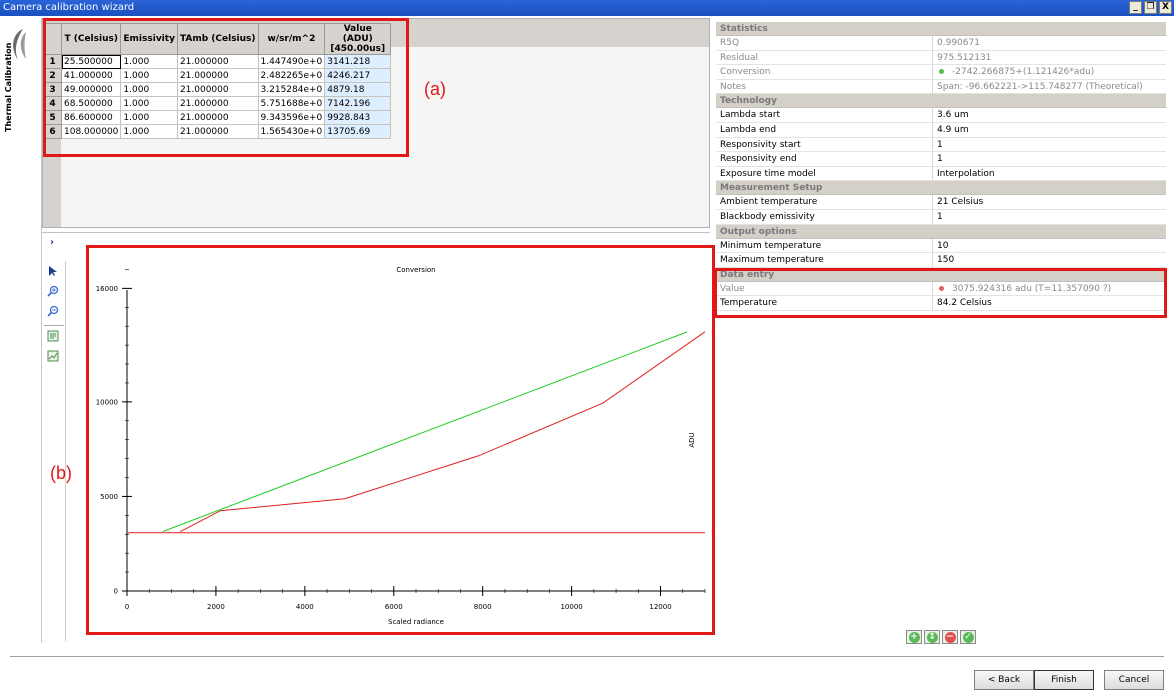 The width and height of the screenshot is (1174, 696). Describe the element at coordinates (291, 131) in the screenshot. I see `table-cell: 1.565430e+0` at that location.